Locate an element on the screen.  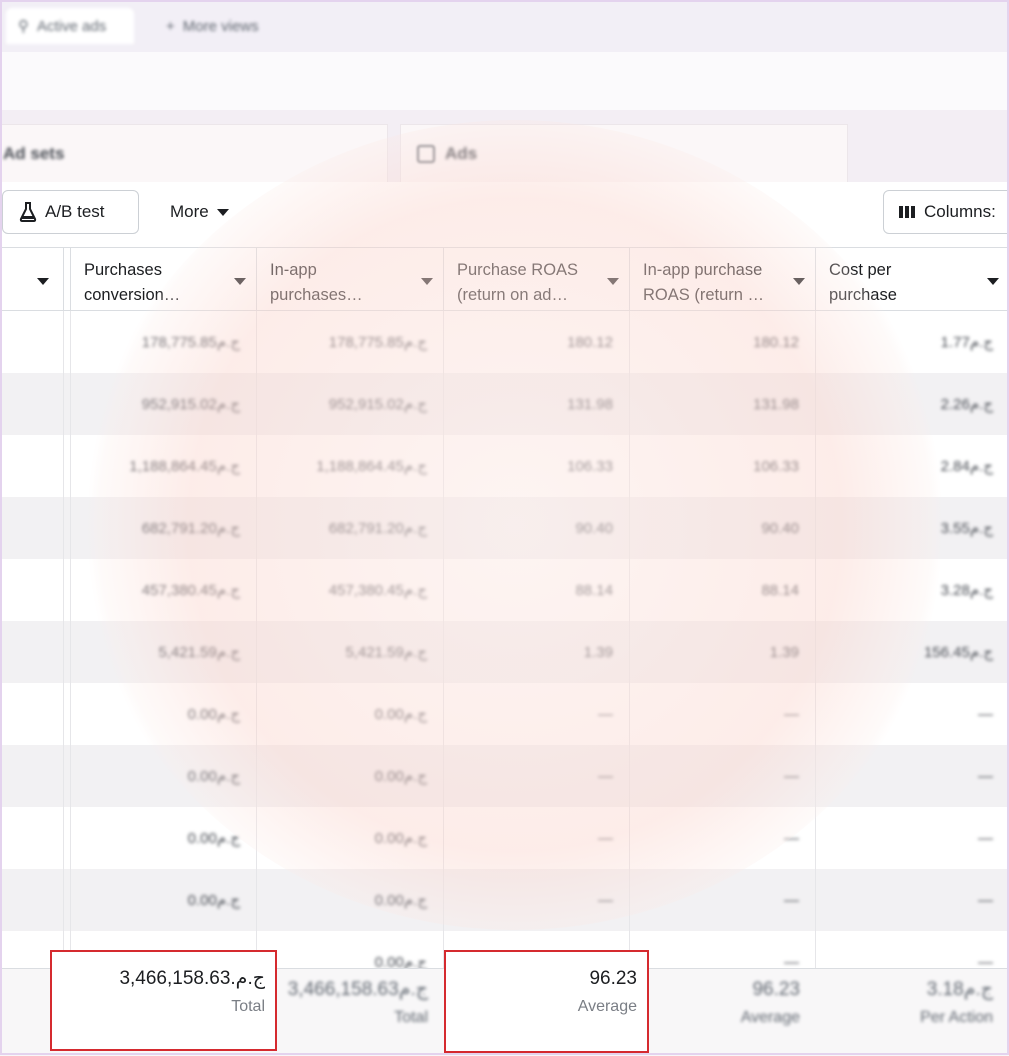
cell-value: 1.39 is located at coordinates (598, 652).